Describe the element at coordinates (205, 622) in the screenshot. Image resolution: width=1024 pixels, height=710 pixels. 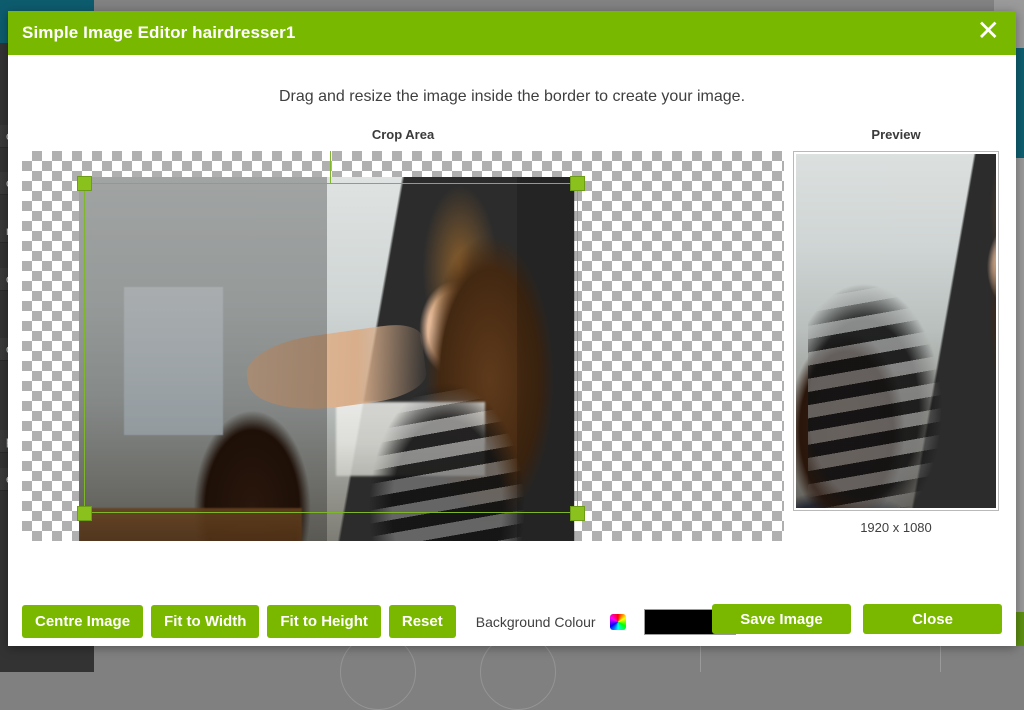
I see `fit-to-width-button: Fit to Width` at that location.